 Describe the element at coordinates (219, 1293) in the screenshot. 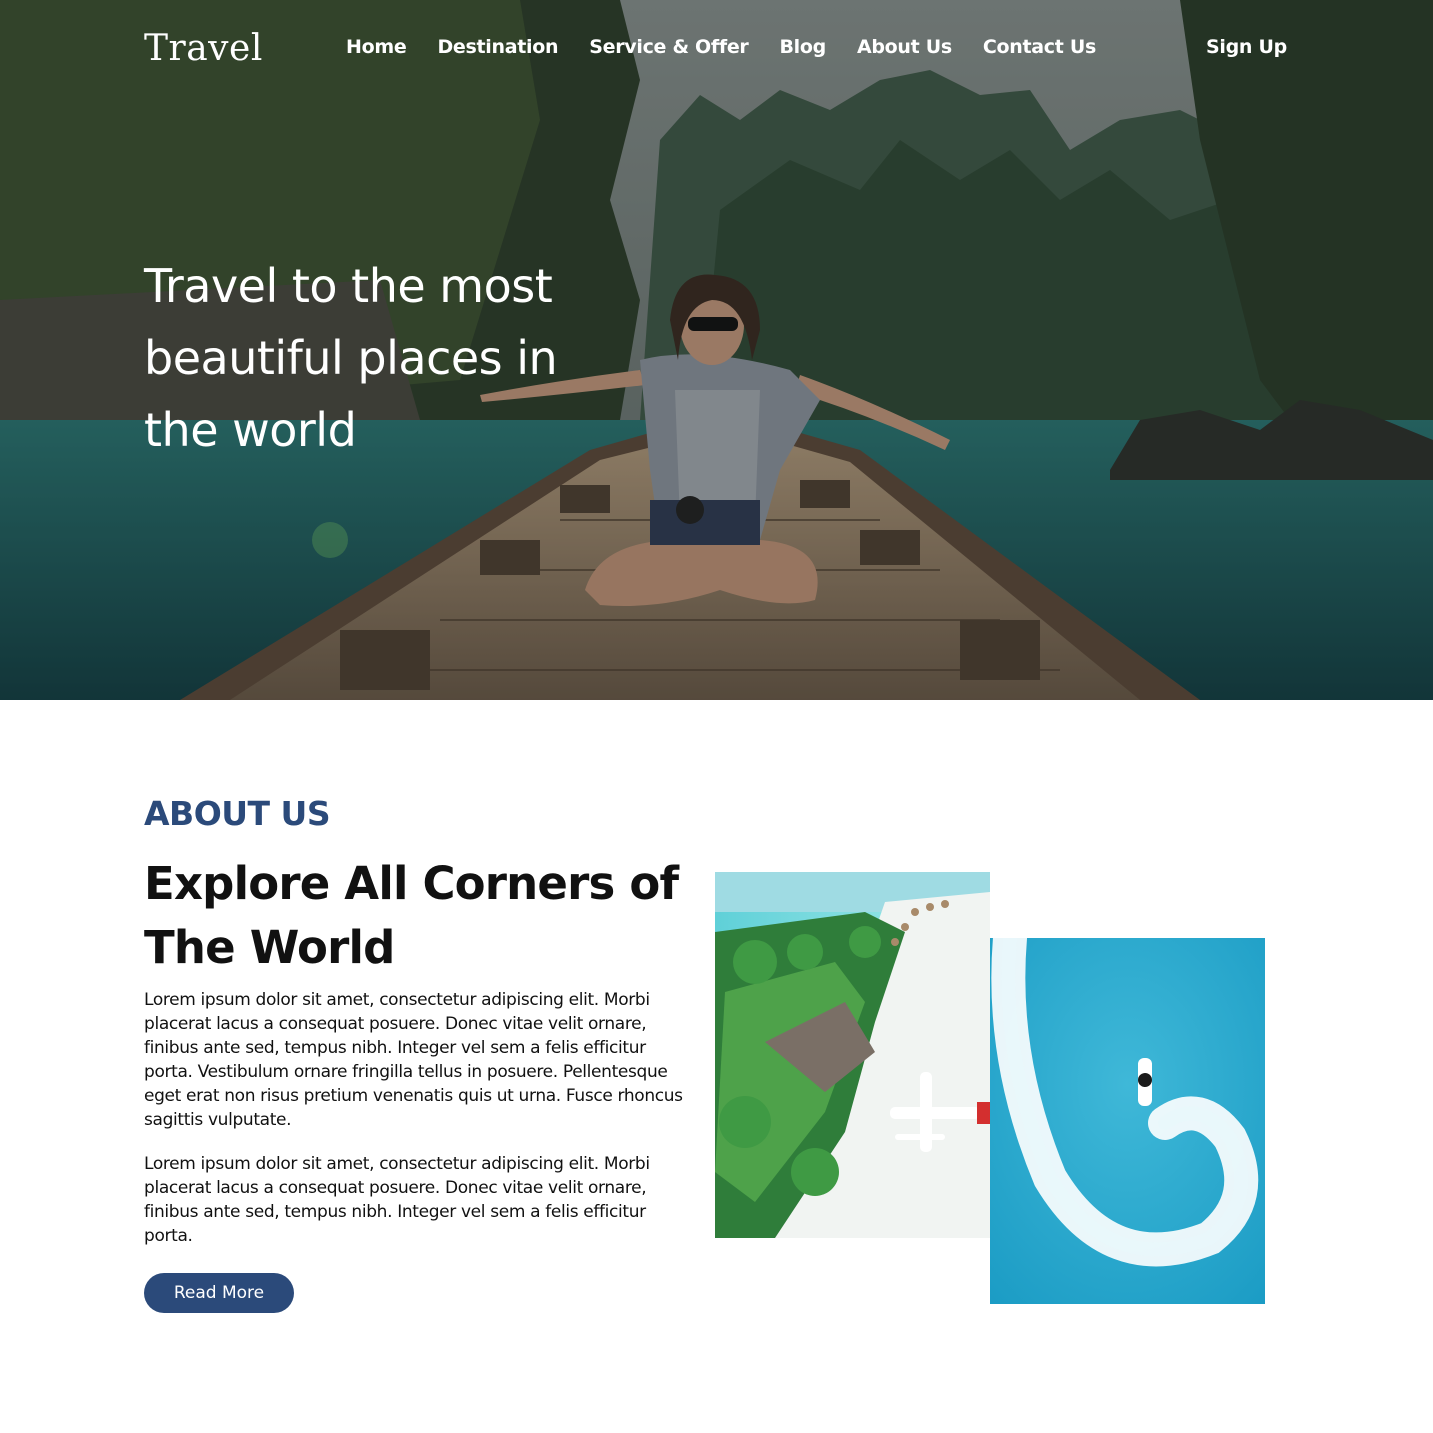

I see `read-more-button: Read More` at that location.